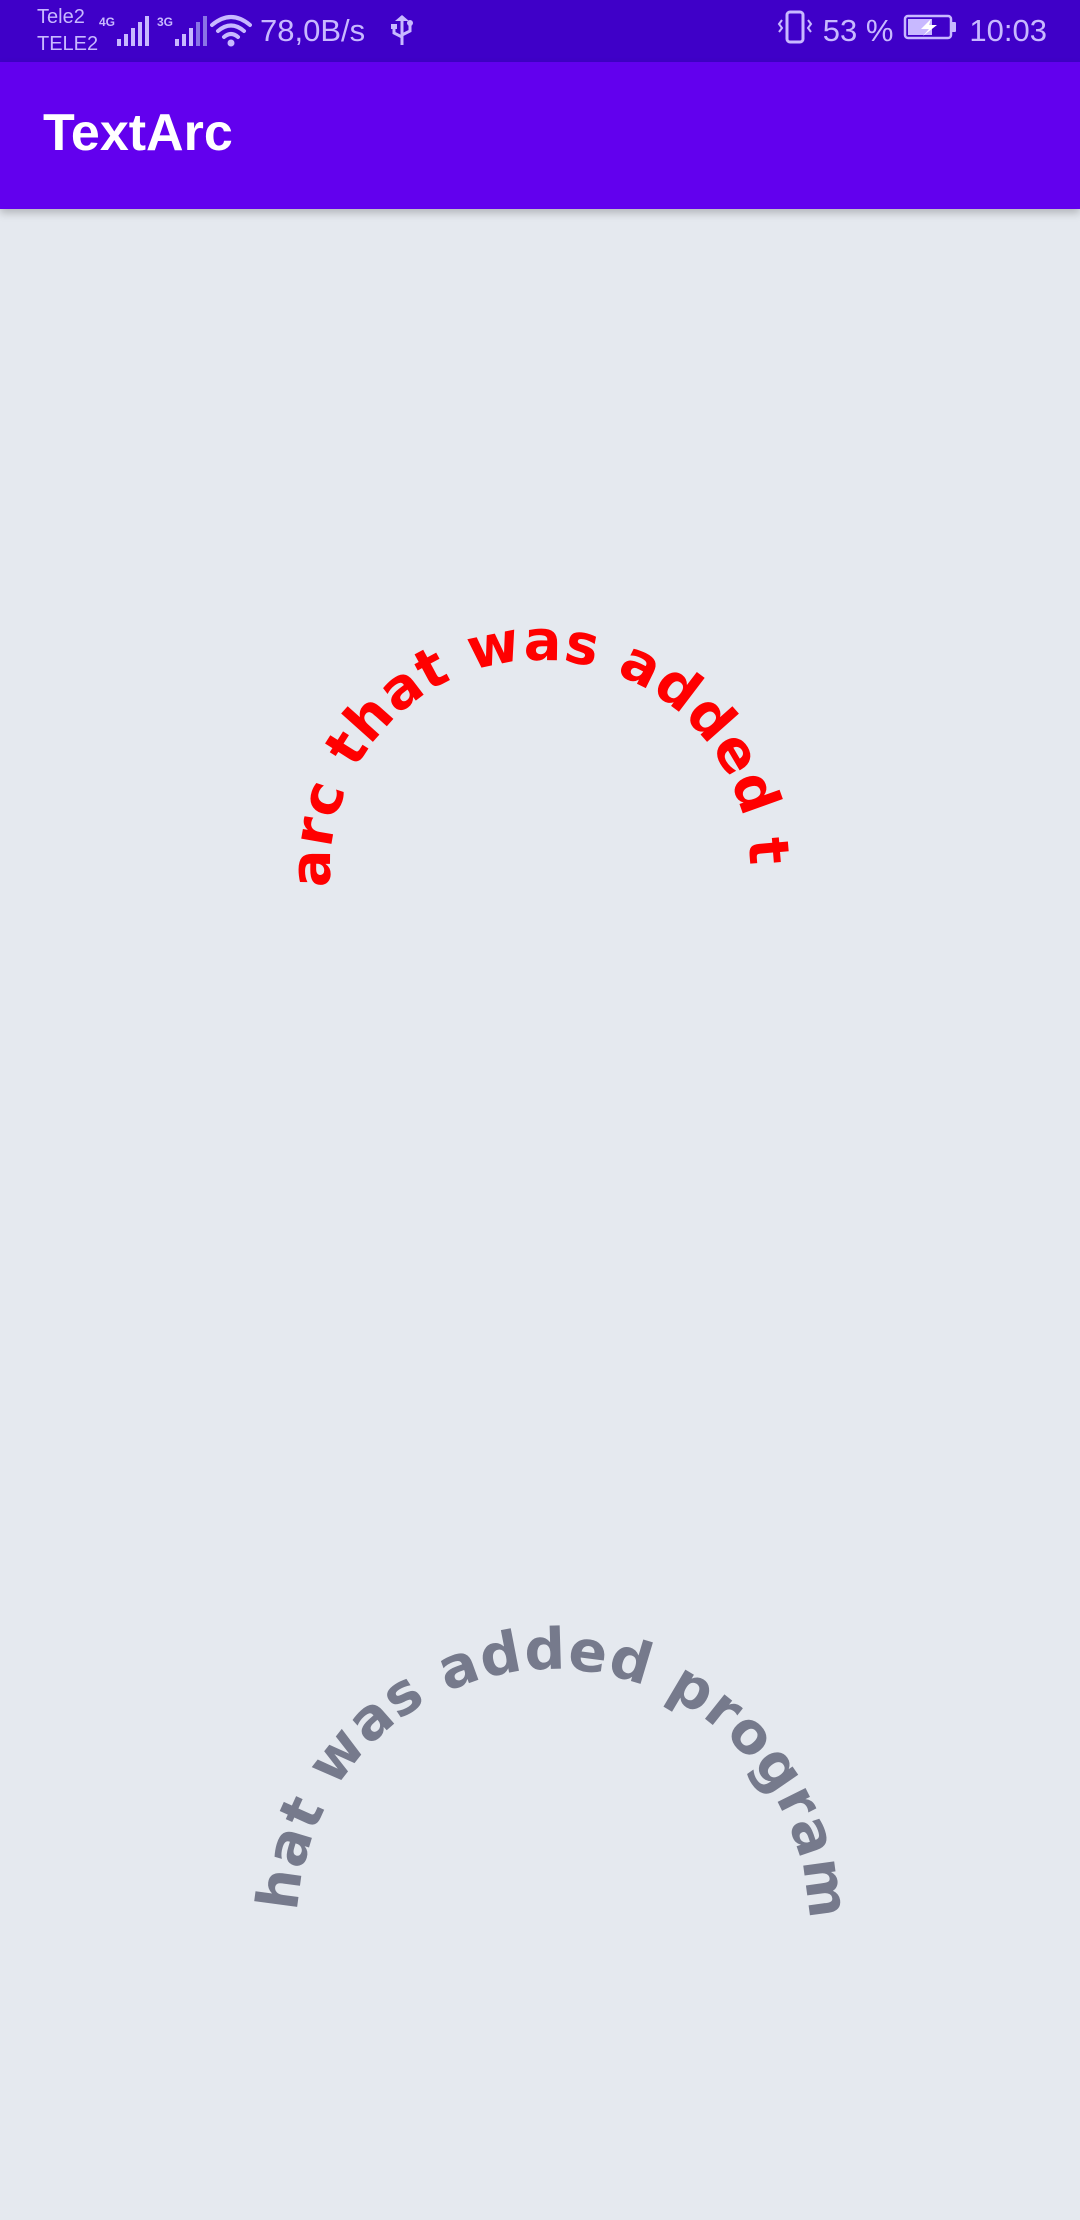 The width and height of the screenshot is (1080, 2220). I want to click on vibrate-icon, so click(795, 31).